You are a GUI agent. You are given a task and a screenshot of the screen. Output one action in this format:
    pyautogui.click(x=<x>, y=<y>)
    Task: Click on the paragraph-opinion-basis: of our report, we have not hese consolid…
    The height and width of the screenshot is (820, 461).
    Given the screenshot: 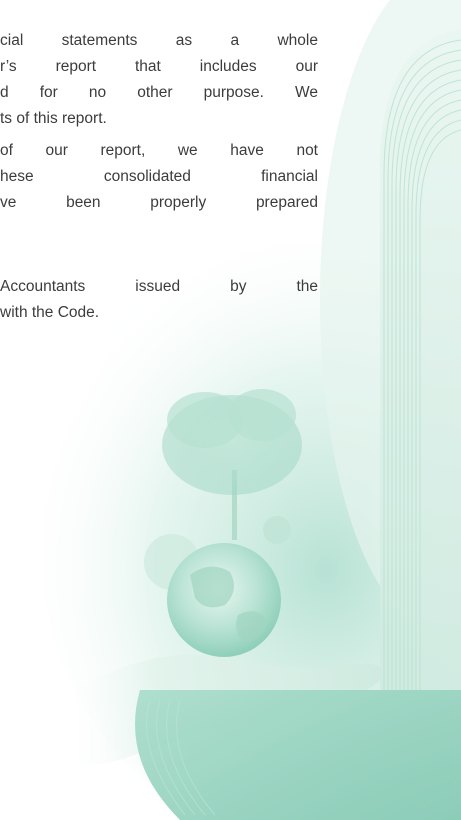 What is the action you would take?
    pyautogui.click(x=159, y=177)
    